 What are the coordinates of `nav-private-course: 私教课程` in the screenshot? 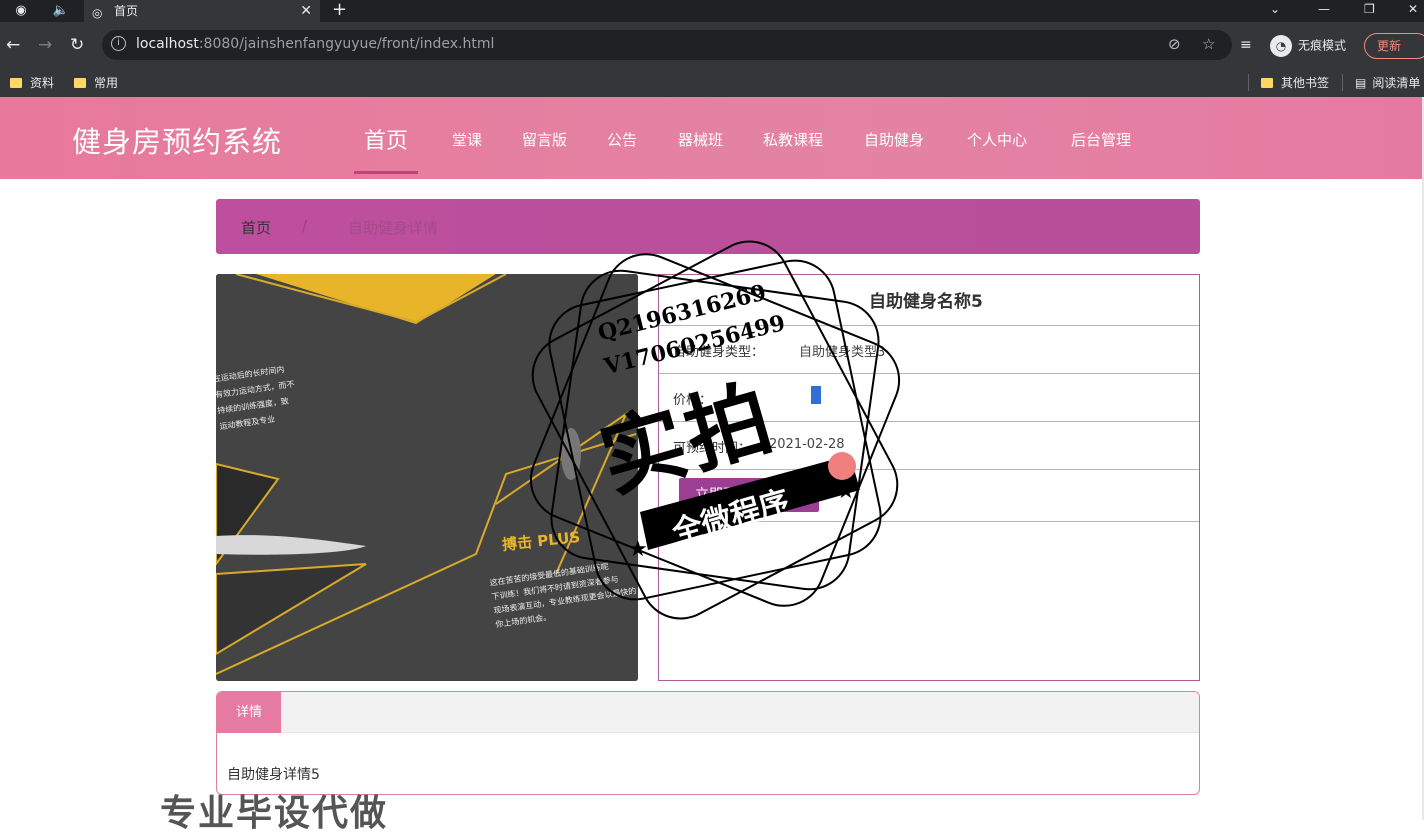 It's located at (793, 139).